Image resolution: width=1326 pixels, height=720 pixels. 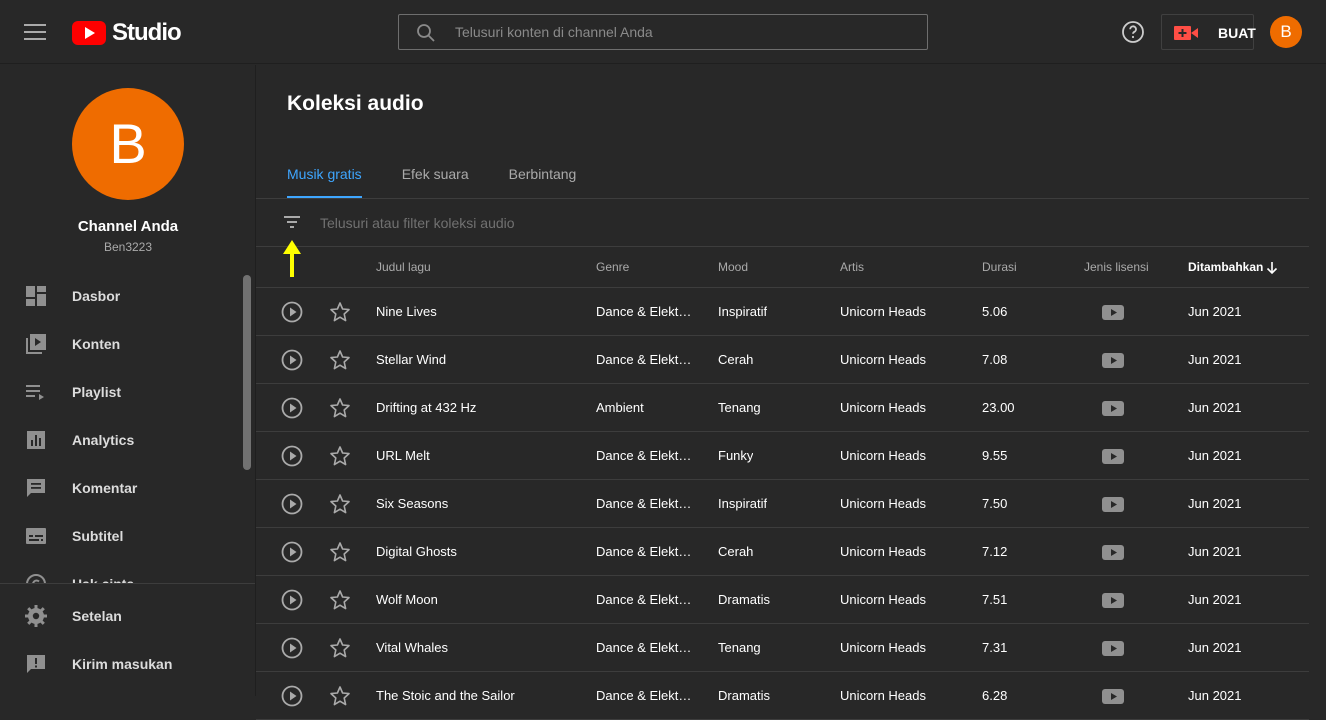 What do you see at coordinates (120, 488) in the screenshot?
I see `sidebar-item-komentar: Komentar` at bounding box center [120, 488].